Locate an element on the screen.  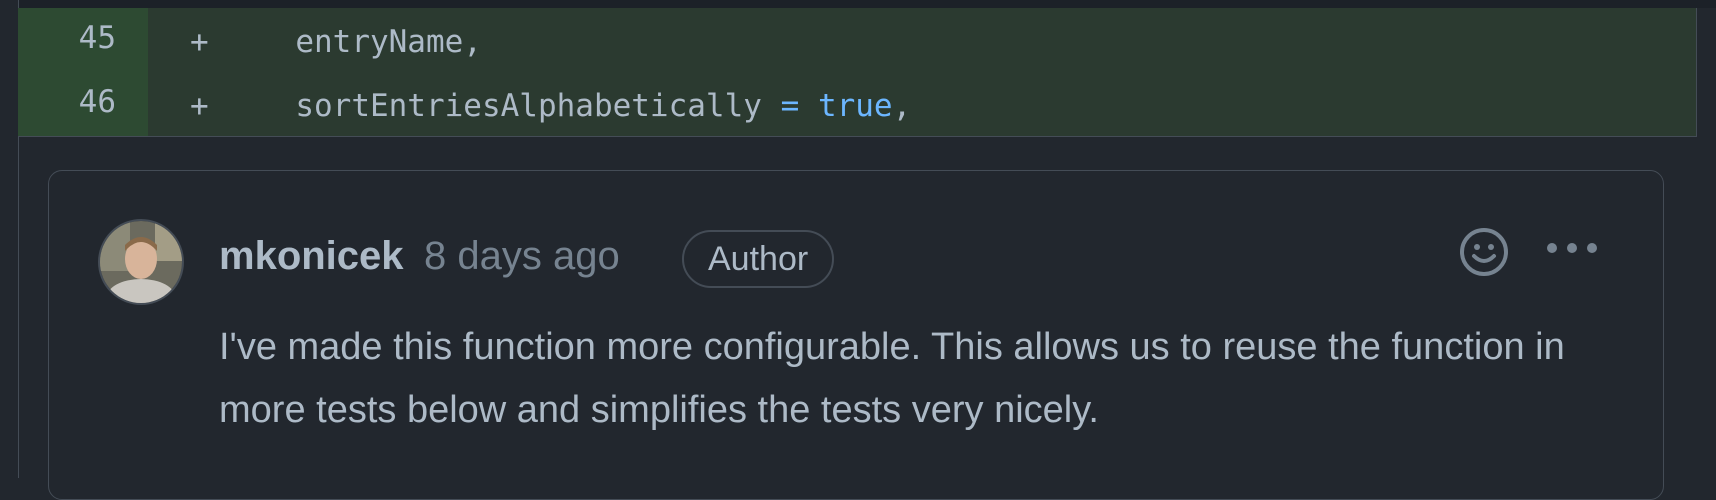
comment-author: mkonicek is located at coordinates (311, 256).